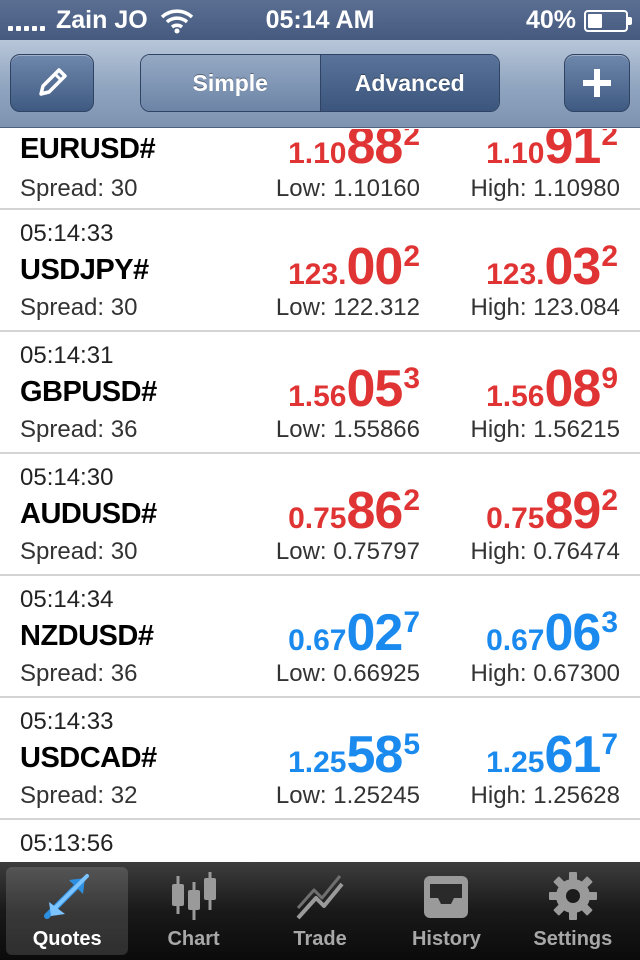  What do you see at coordinates (67, 355) in the screenshot?
I see `quote-time: 05:14:31` at bounding box center [67, 355].